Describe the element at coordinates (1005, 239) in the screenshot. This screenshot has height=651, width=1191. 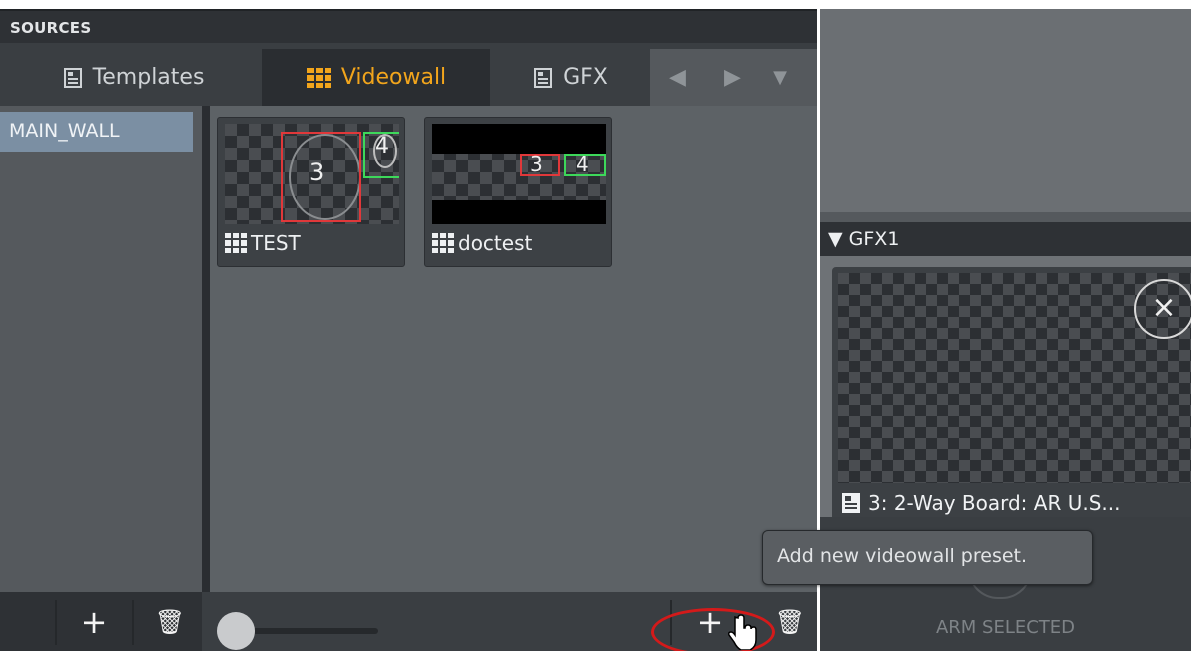
I see `gfx-panel-header: ▼ GFX1` at that location.